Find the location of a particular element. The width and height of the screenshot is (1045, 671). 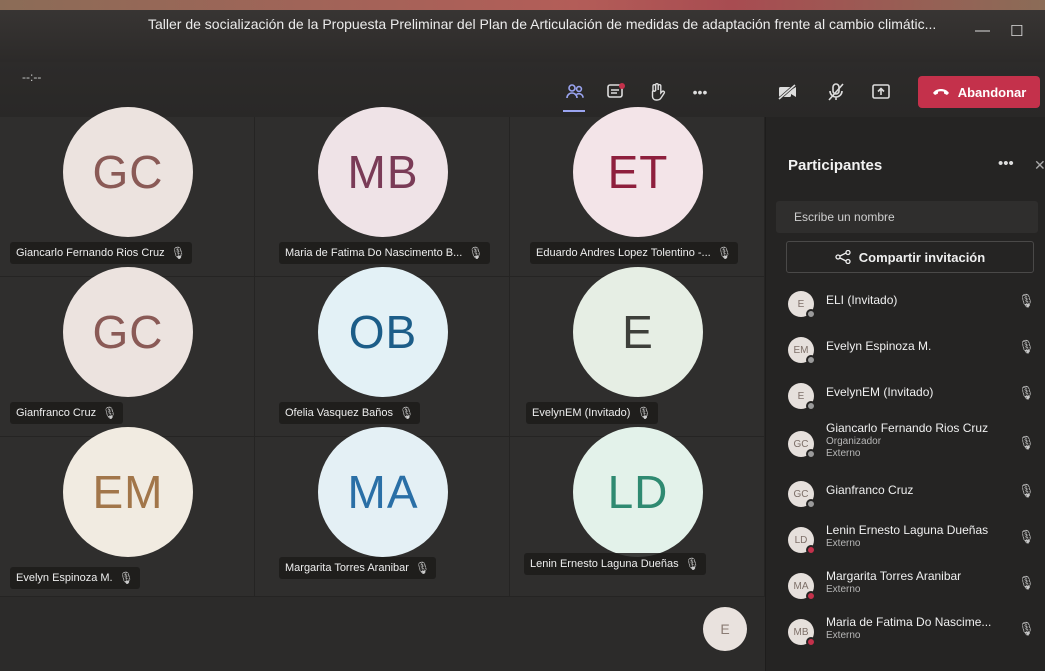

participant-name-chip: Gianfranco Cruz 🎙︎ is located at coordinates (67, 413).